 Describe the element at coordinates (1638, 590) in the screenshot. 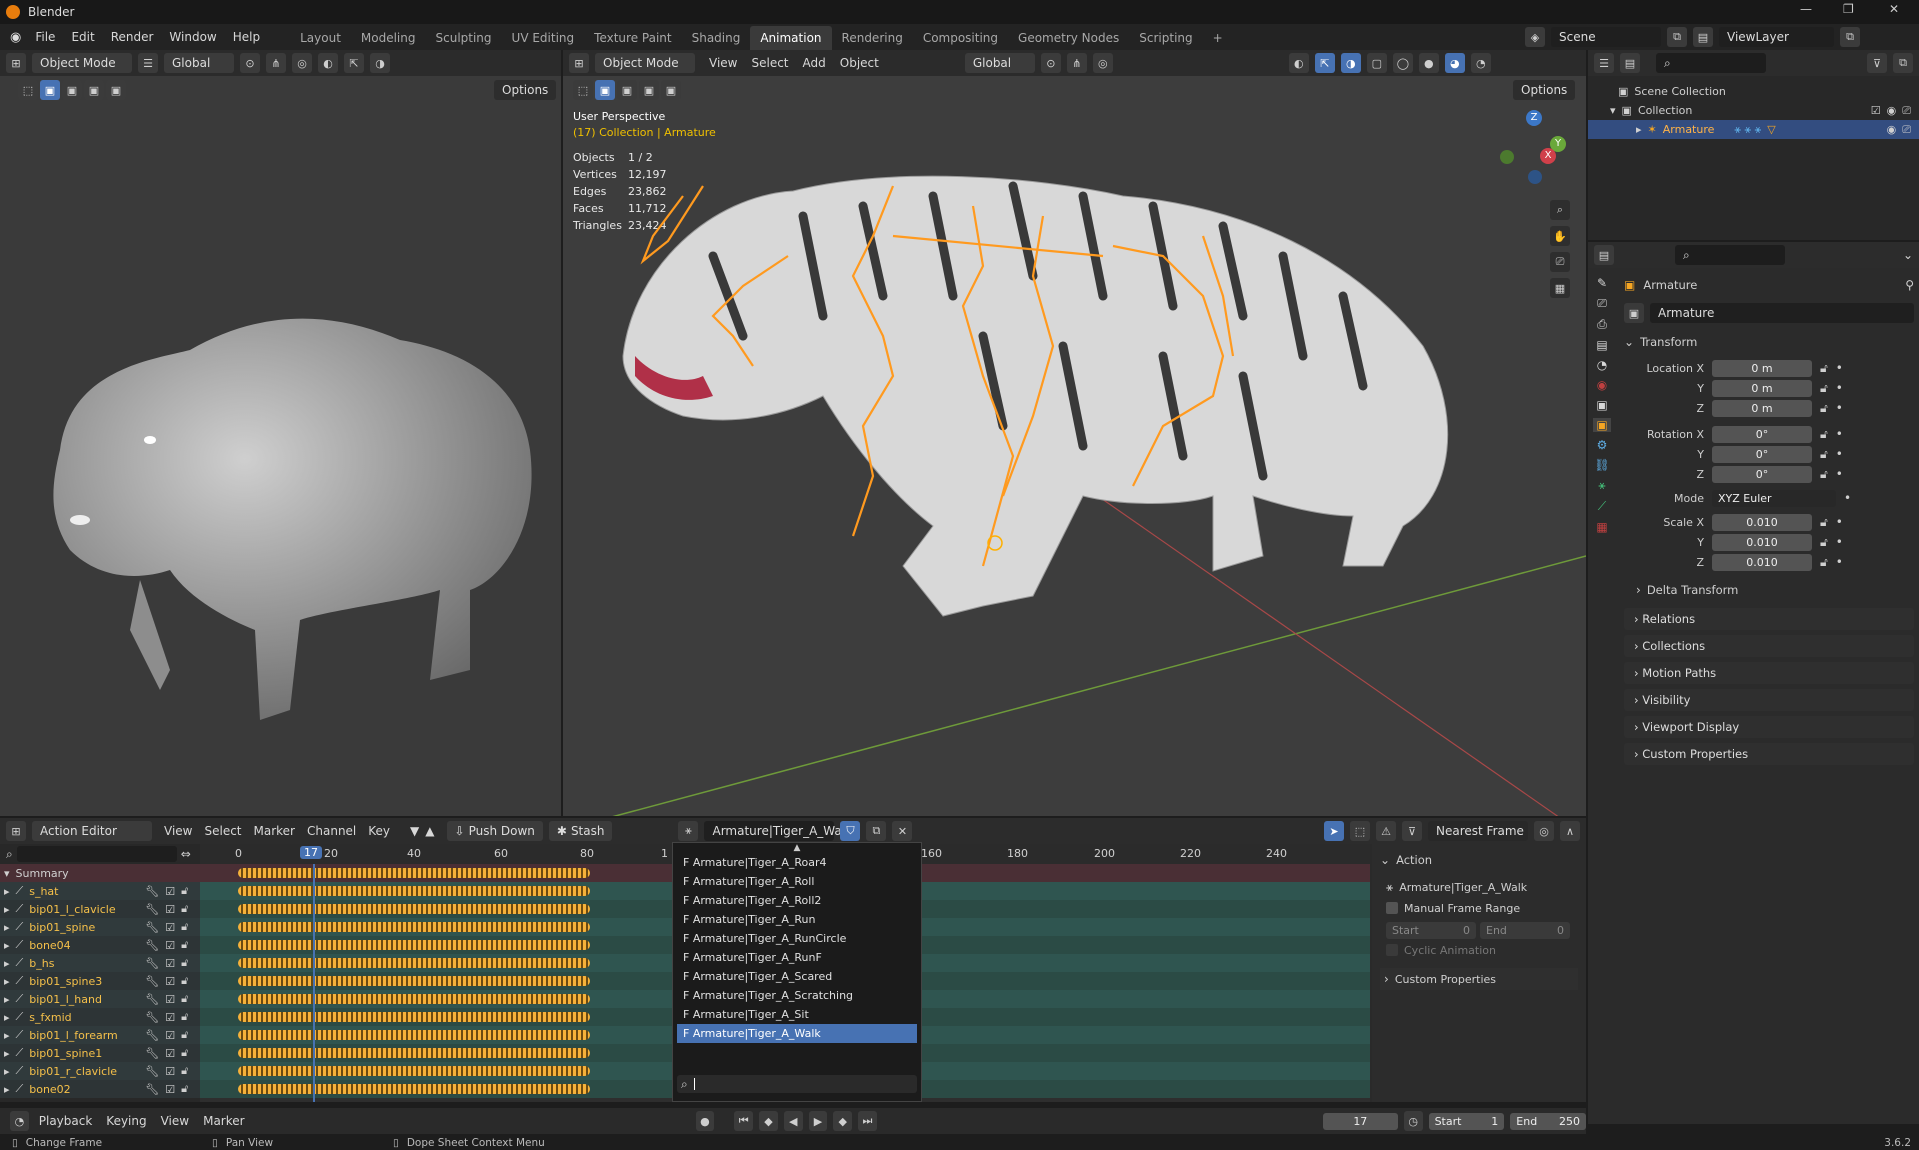

I see `expand-arrow-icon: ›` at that location.